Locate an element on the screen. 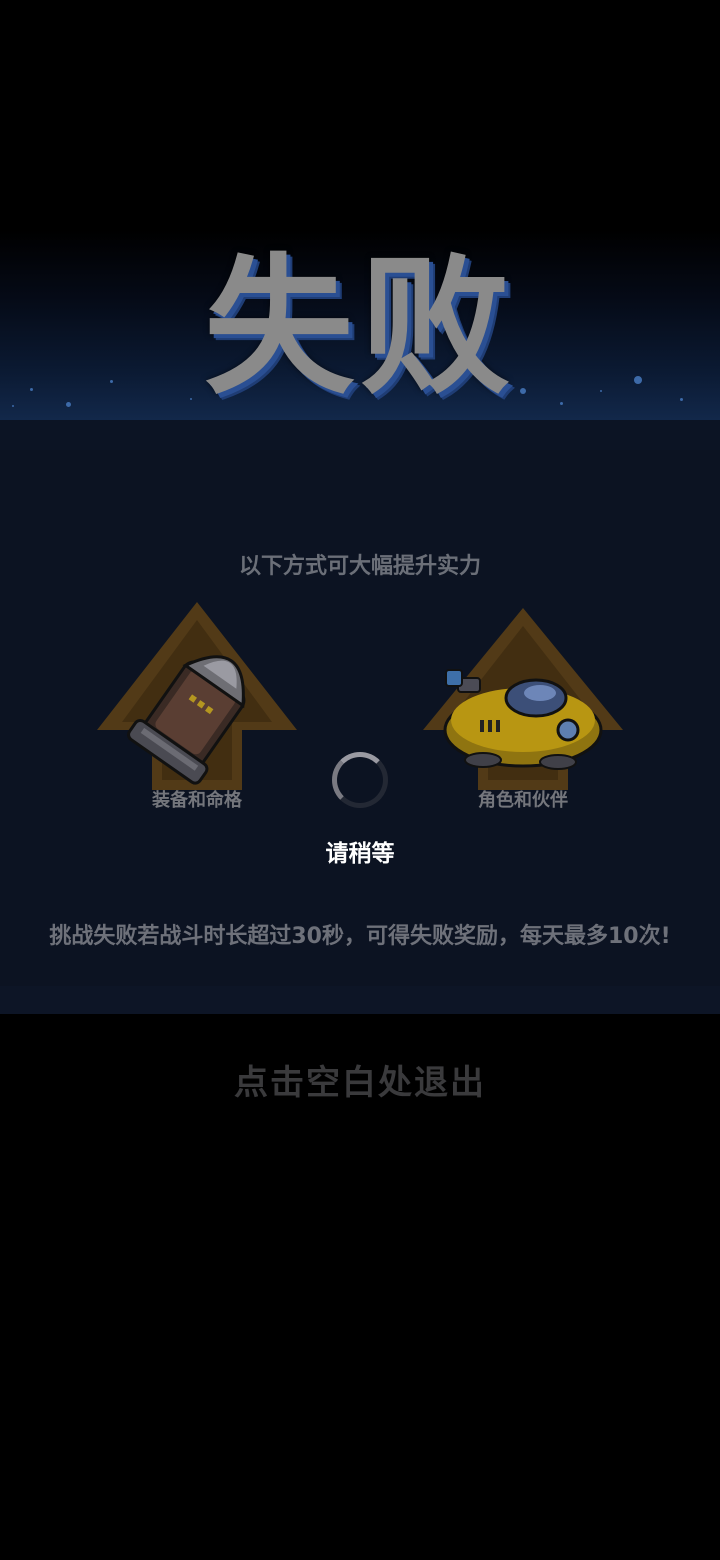  equipment-icon is located at coordinates (197, 696).